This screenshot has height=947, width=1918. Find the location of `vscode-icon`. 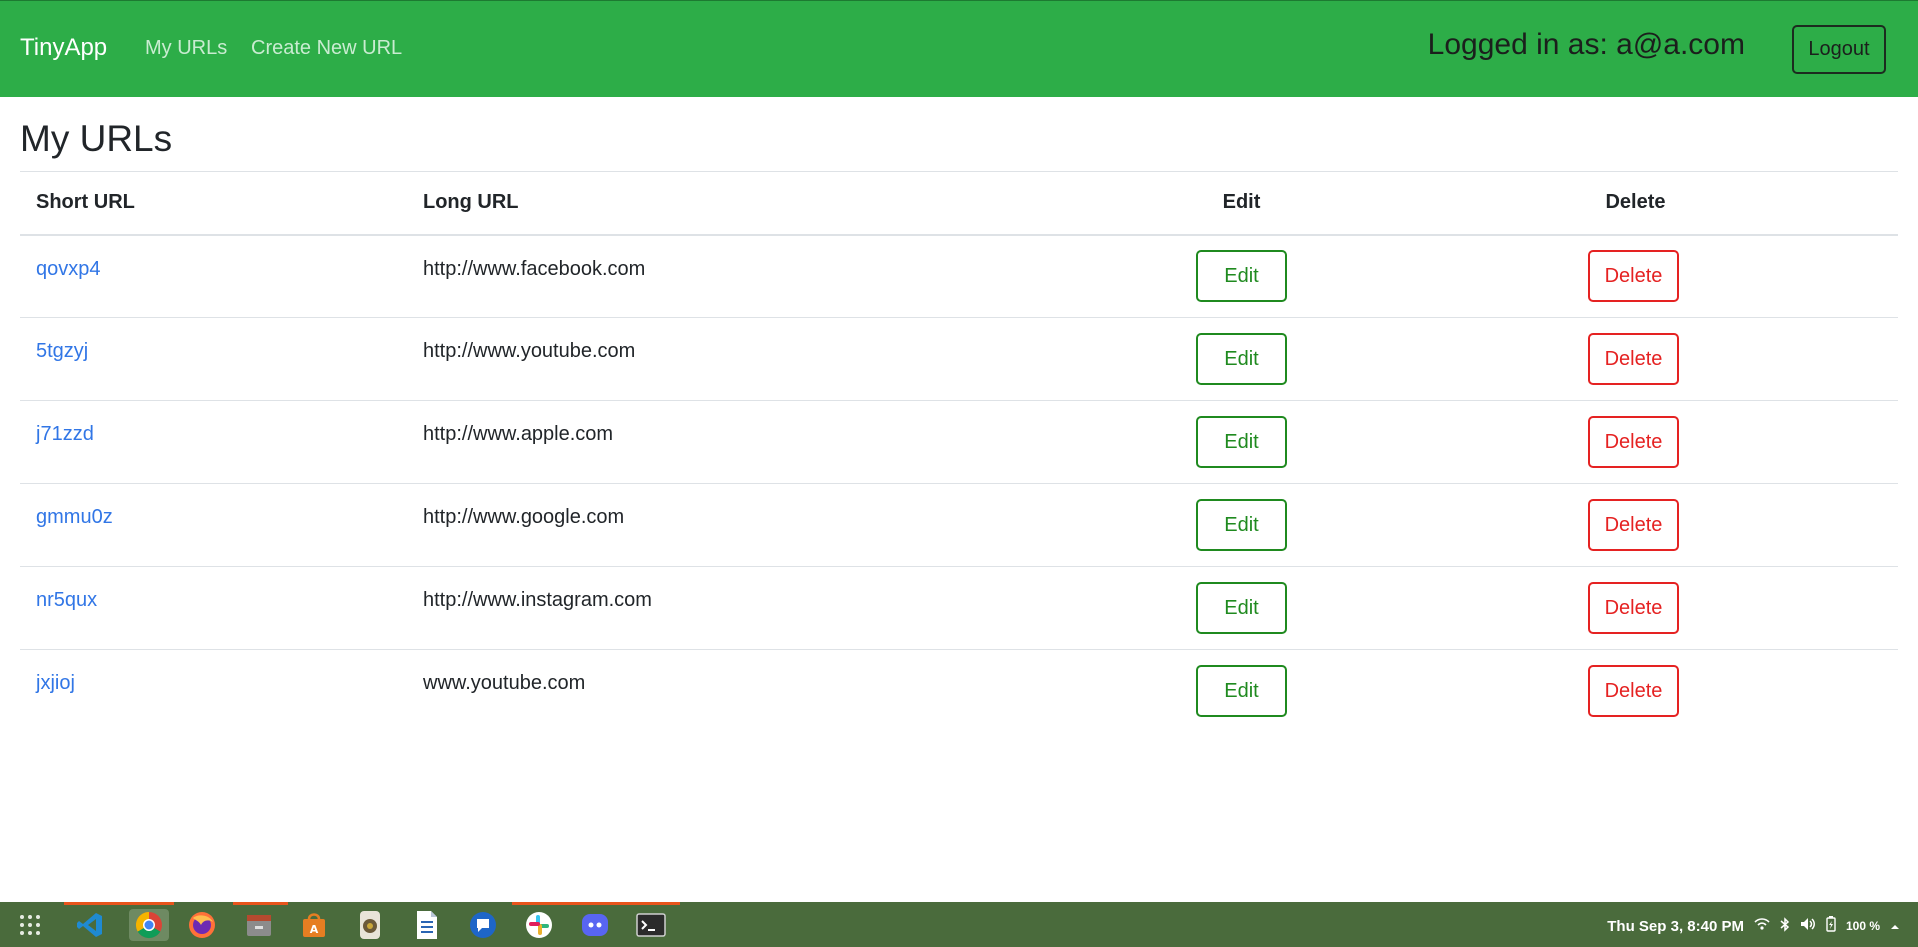

vscode-icon is located at coordinates (90, 925).